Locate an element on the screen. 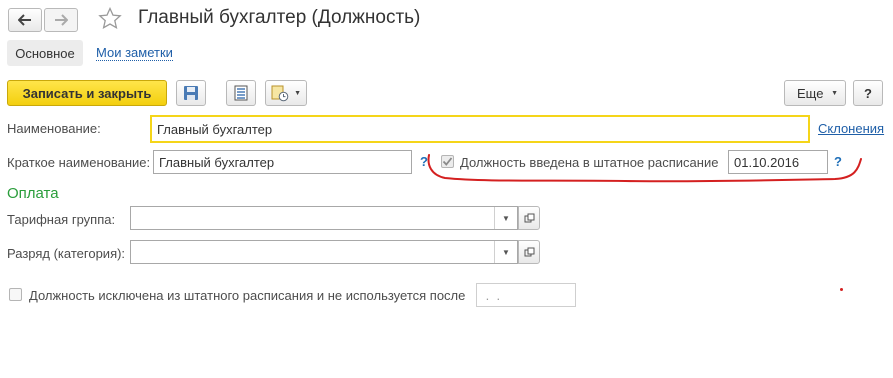 This screenshot has height=378, width=893. grade-open-button is located at coordinates (529, 252).